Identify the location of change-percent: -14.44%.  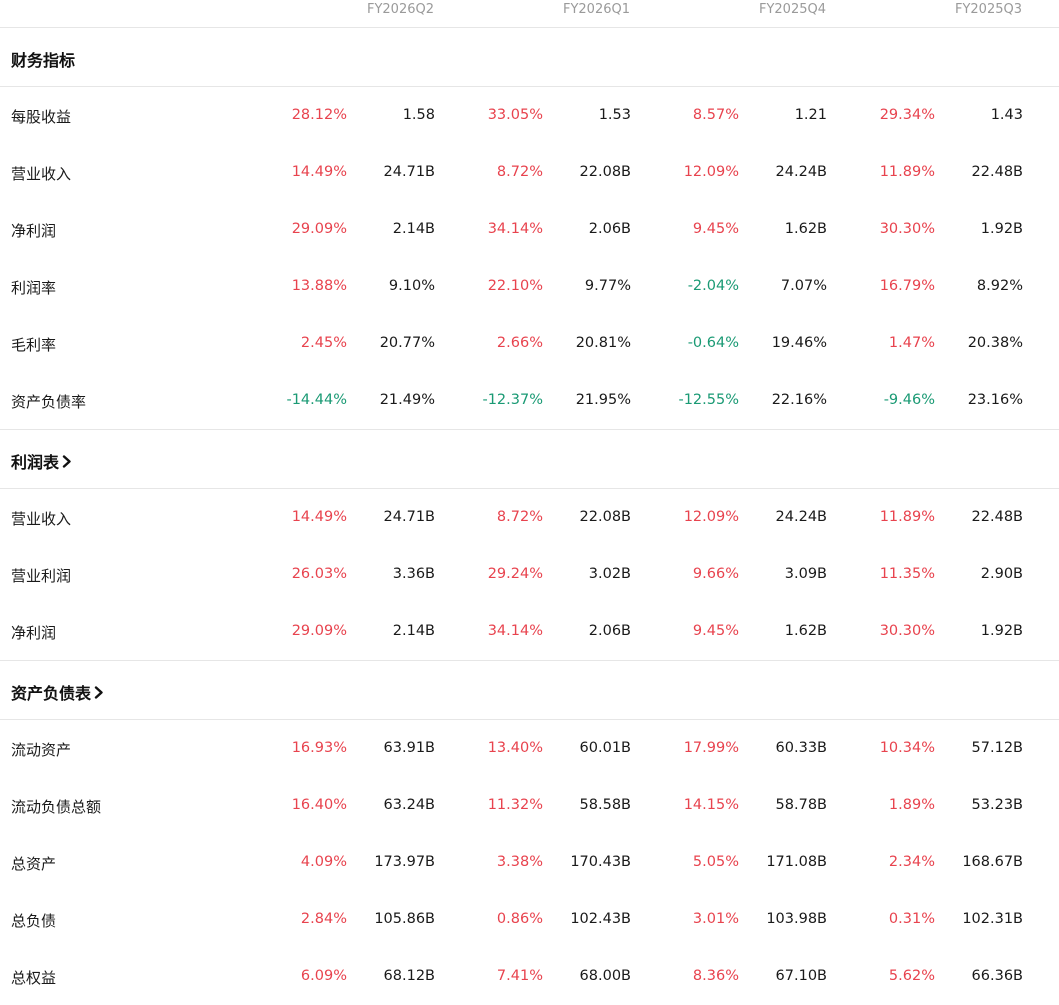
(316, 400).